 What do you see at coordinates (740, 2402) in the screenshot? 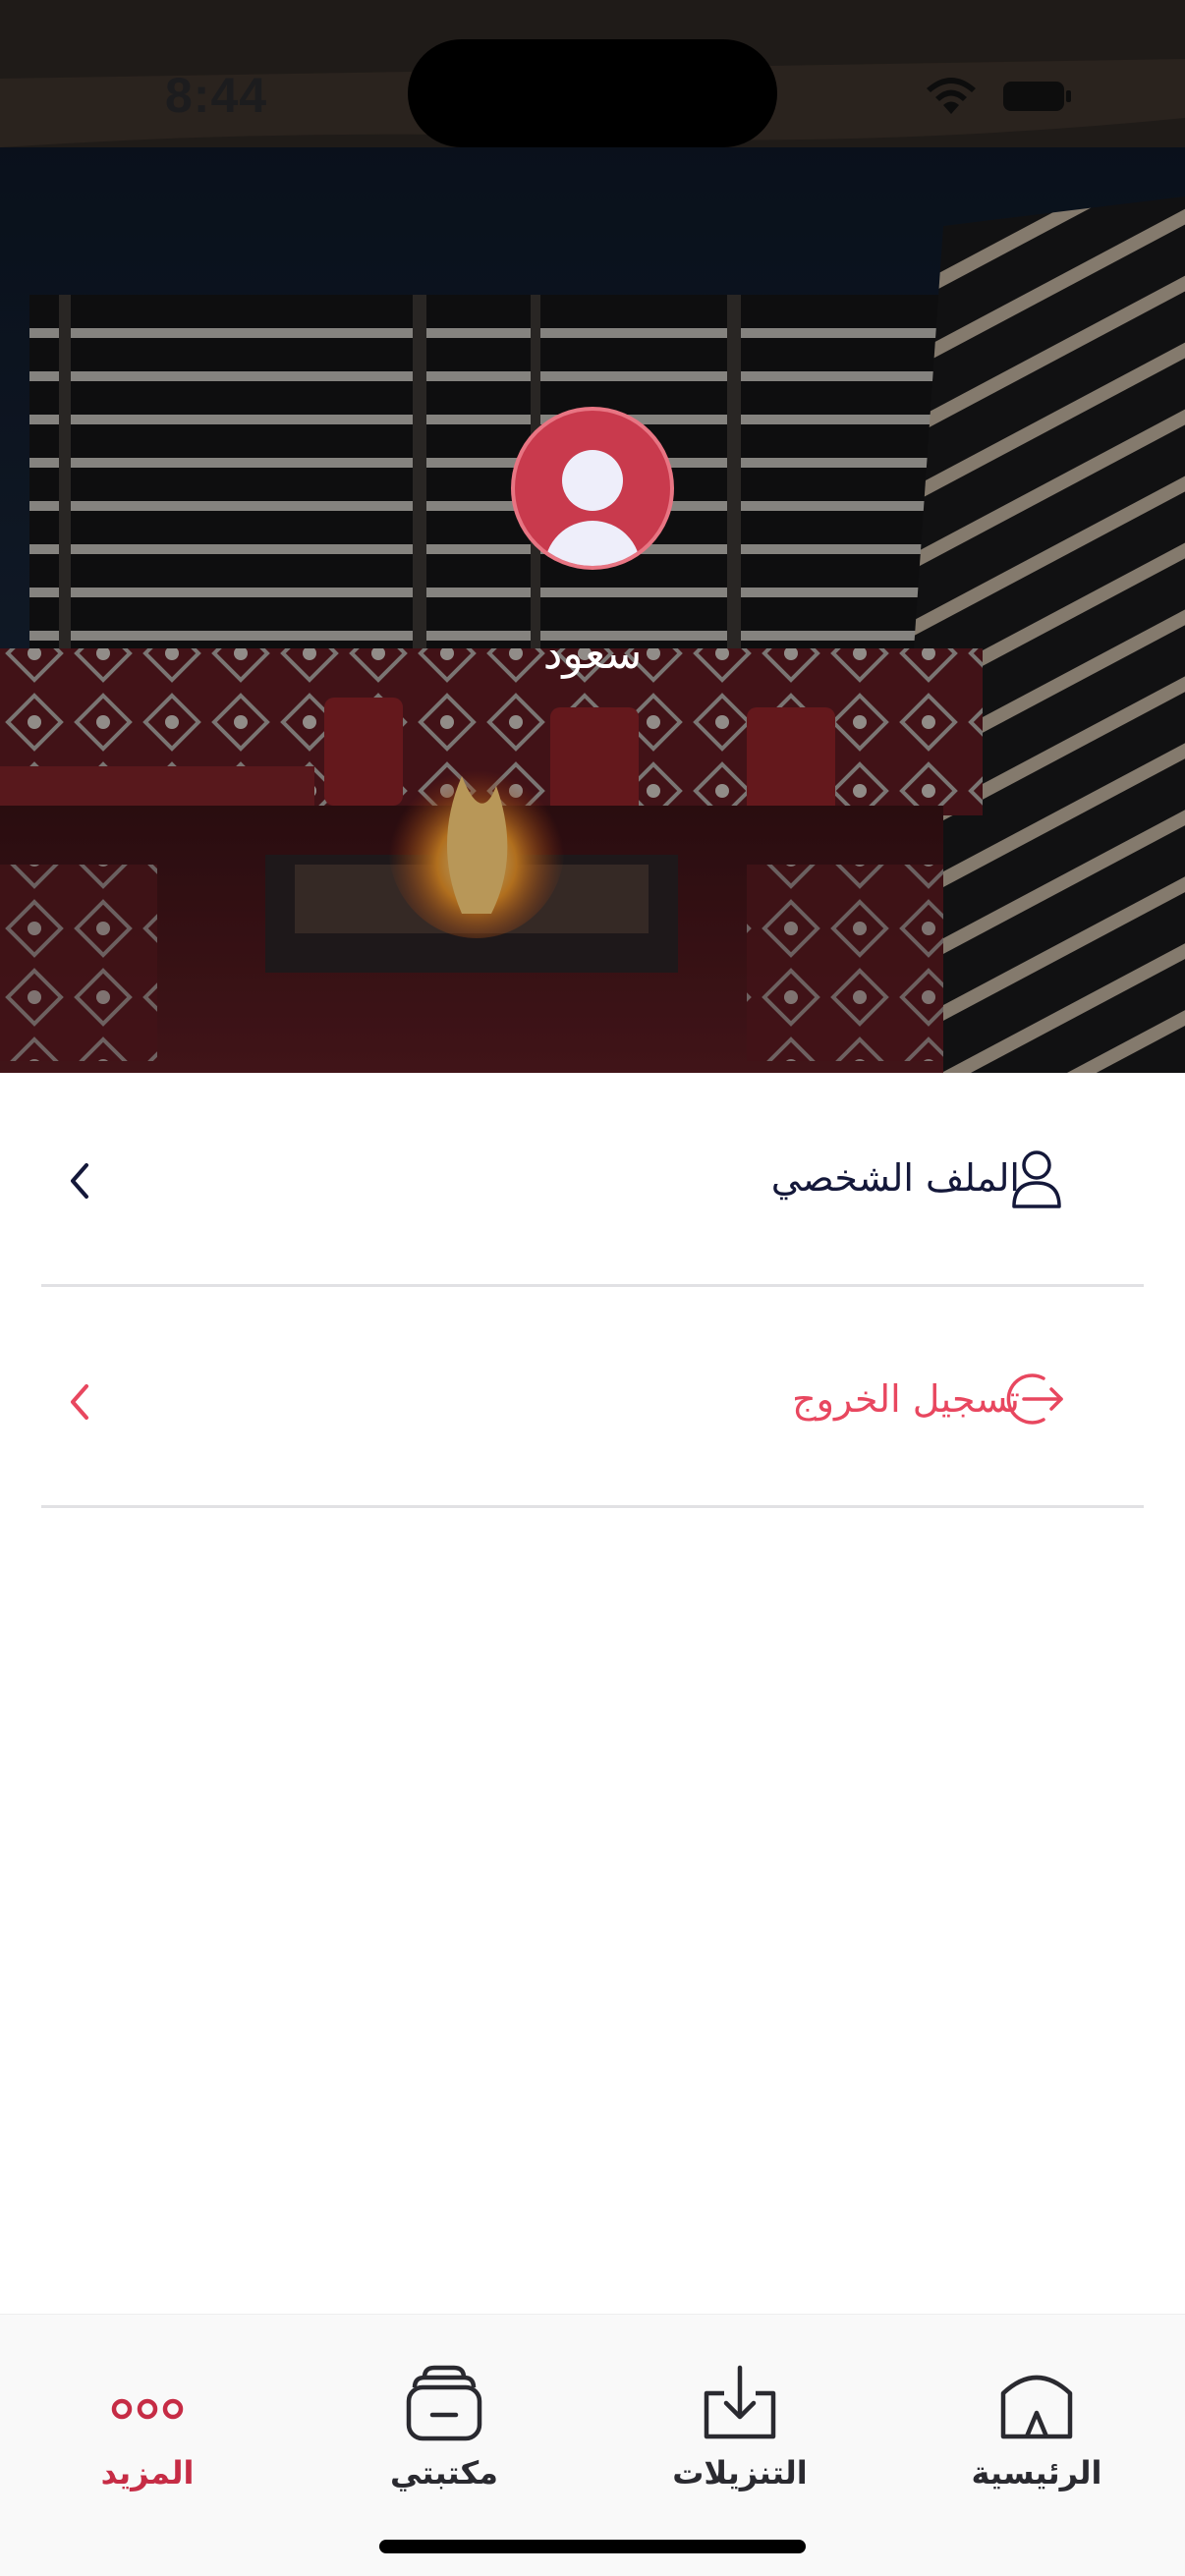
I see `download-tray-icon` at bounding box center [740, 2402].